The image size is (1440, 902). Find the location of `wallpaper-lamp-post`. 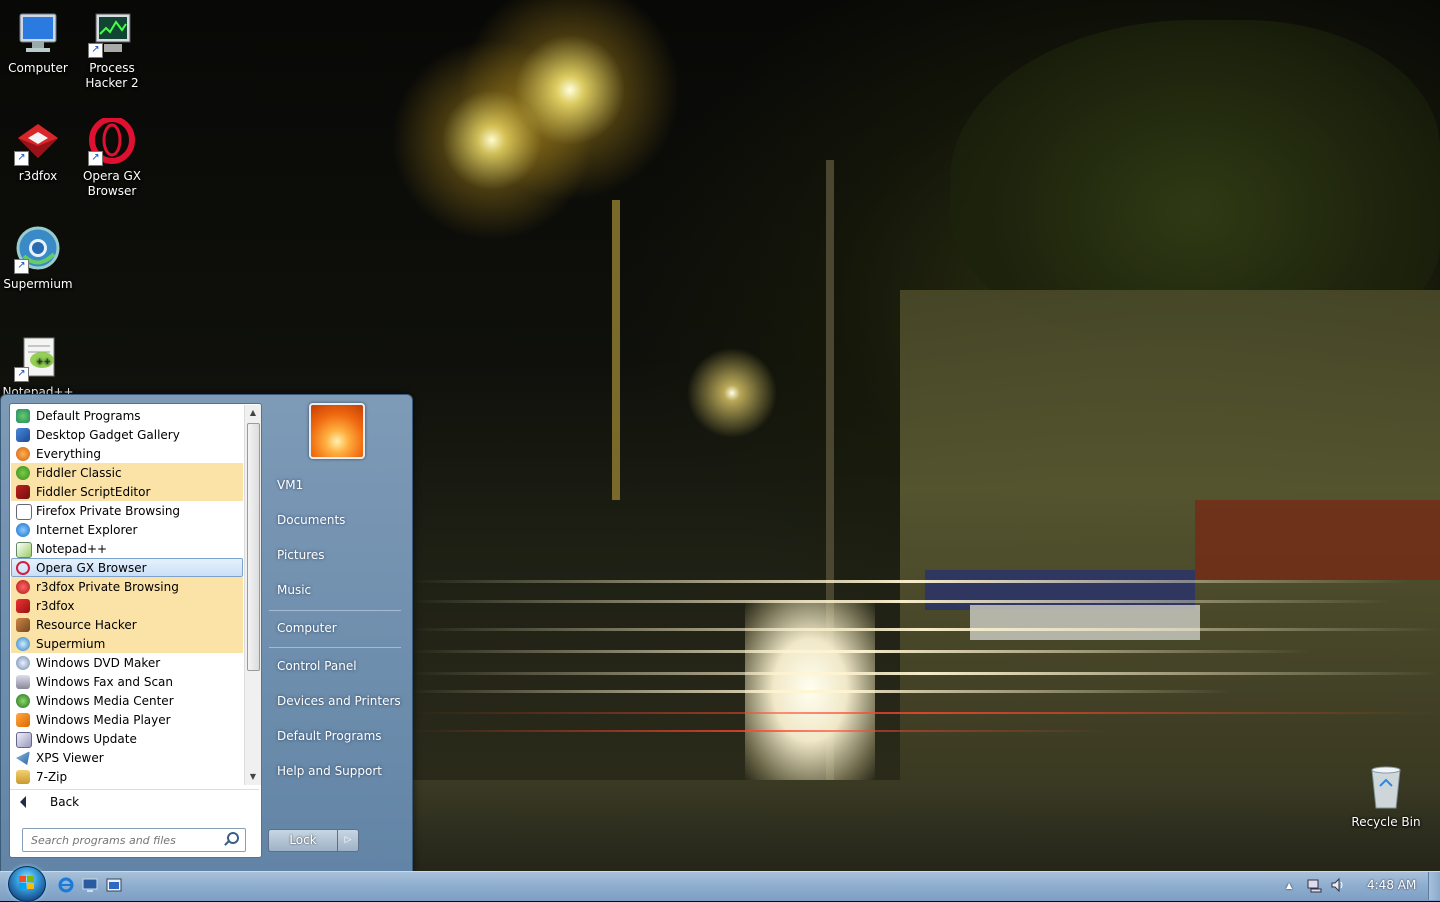

wallpaper-lamp-post is located at coordinates (616, 350).